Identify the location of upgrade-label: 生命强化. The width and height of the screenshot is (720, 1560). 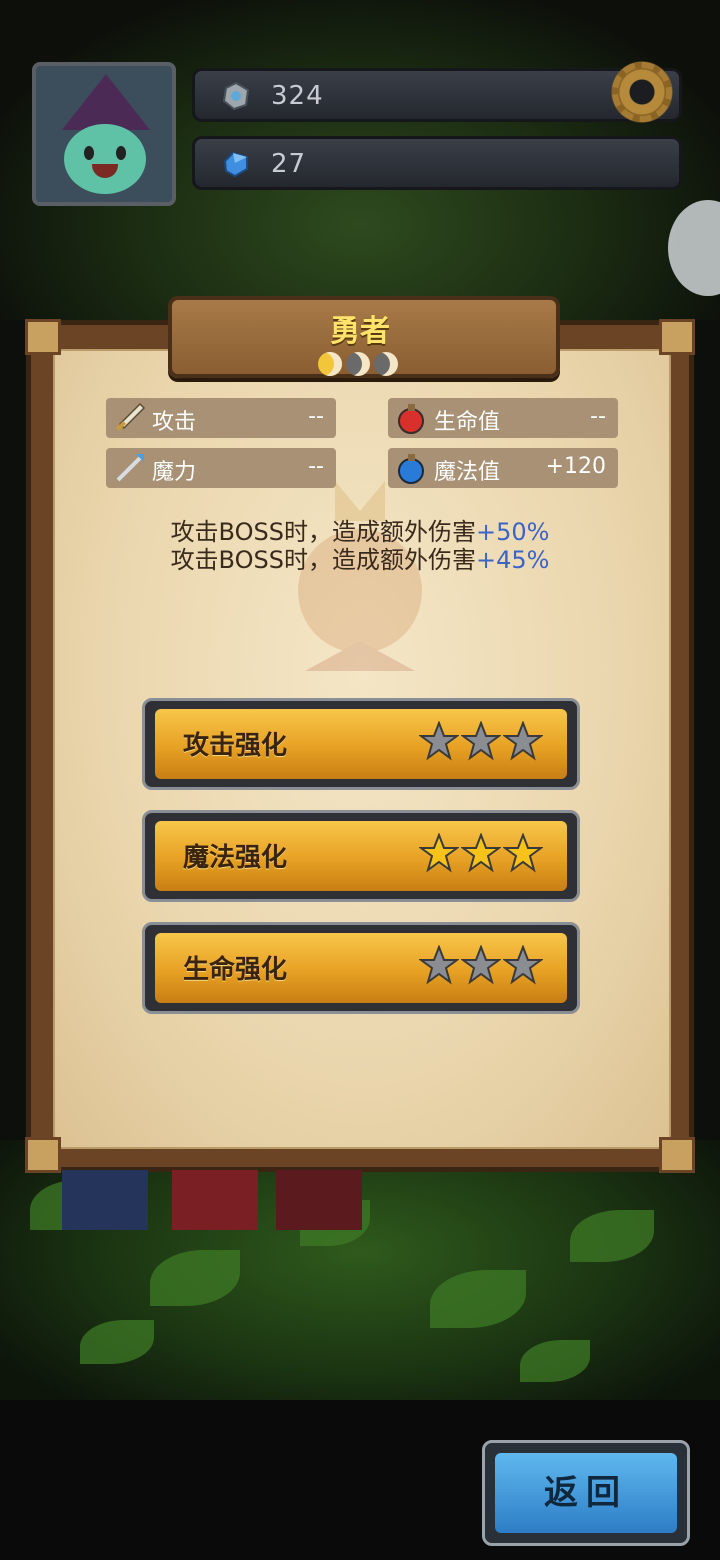
(235, 970).